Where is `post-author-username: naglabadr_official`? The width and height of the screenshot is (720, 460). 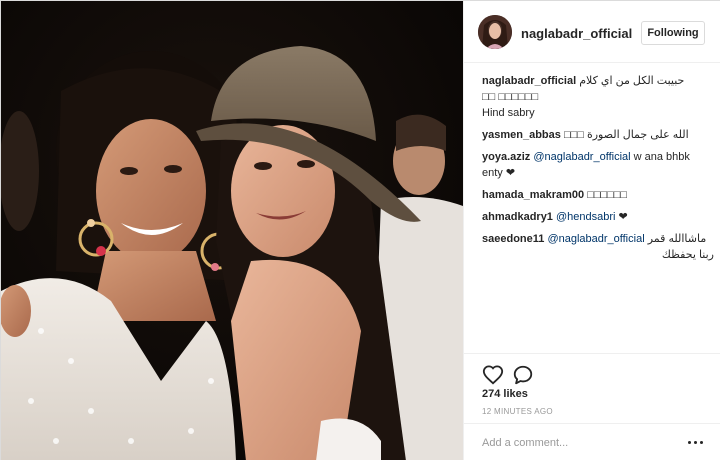
post-author-username: naglabadr_official is located at coordinates (576, 33).